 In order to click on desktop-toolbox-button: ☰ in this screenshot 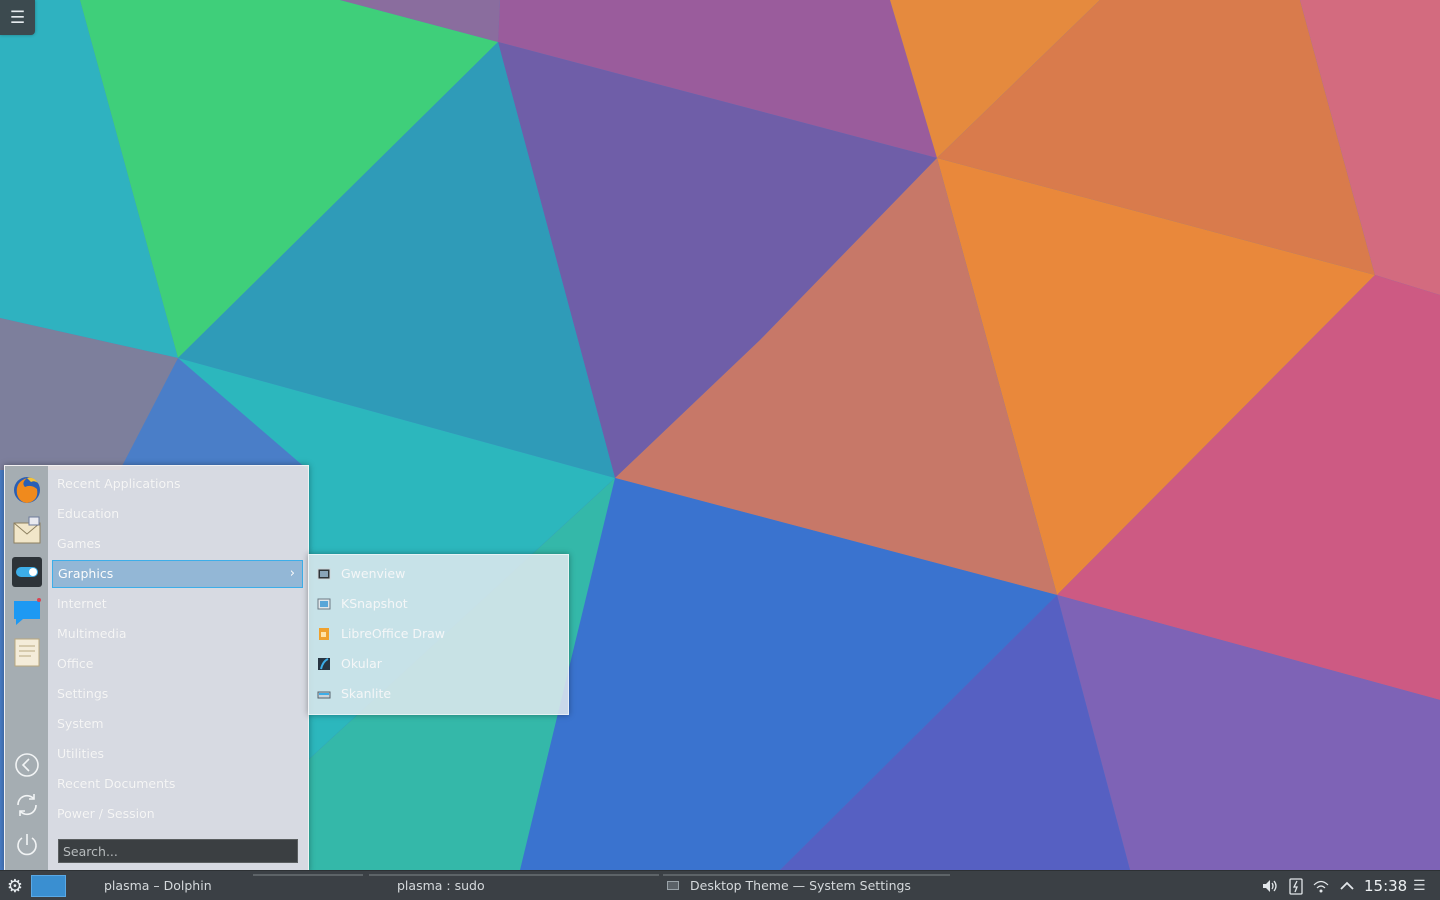, I will do `click(17, 17)`.